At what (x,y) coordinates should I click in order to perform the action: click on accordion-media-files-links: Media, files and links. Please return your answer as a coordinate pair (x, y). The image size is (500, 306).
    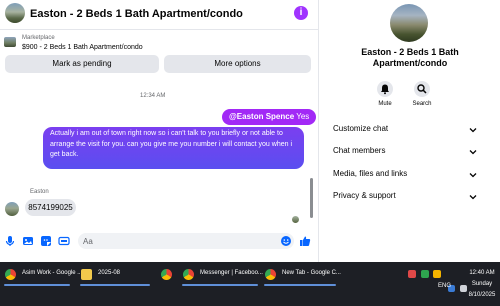
    Looking at the image, I should click on (404, 175).